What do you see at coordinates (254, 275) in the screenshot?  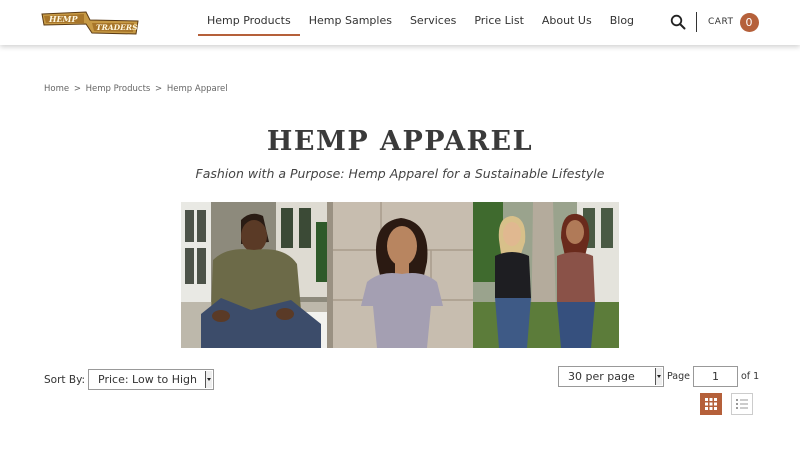 I see `banner-panel-man` at bounding box center [254, 275].